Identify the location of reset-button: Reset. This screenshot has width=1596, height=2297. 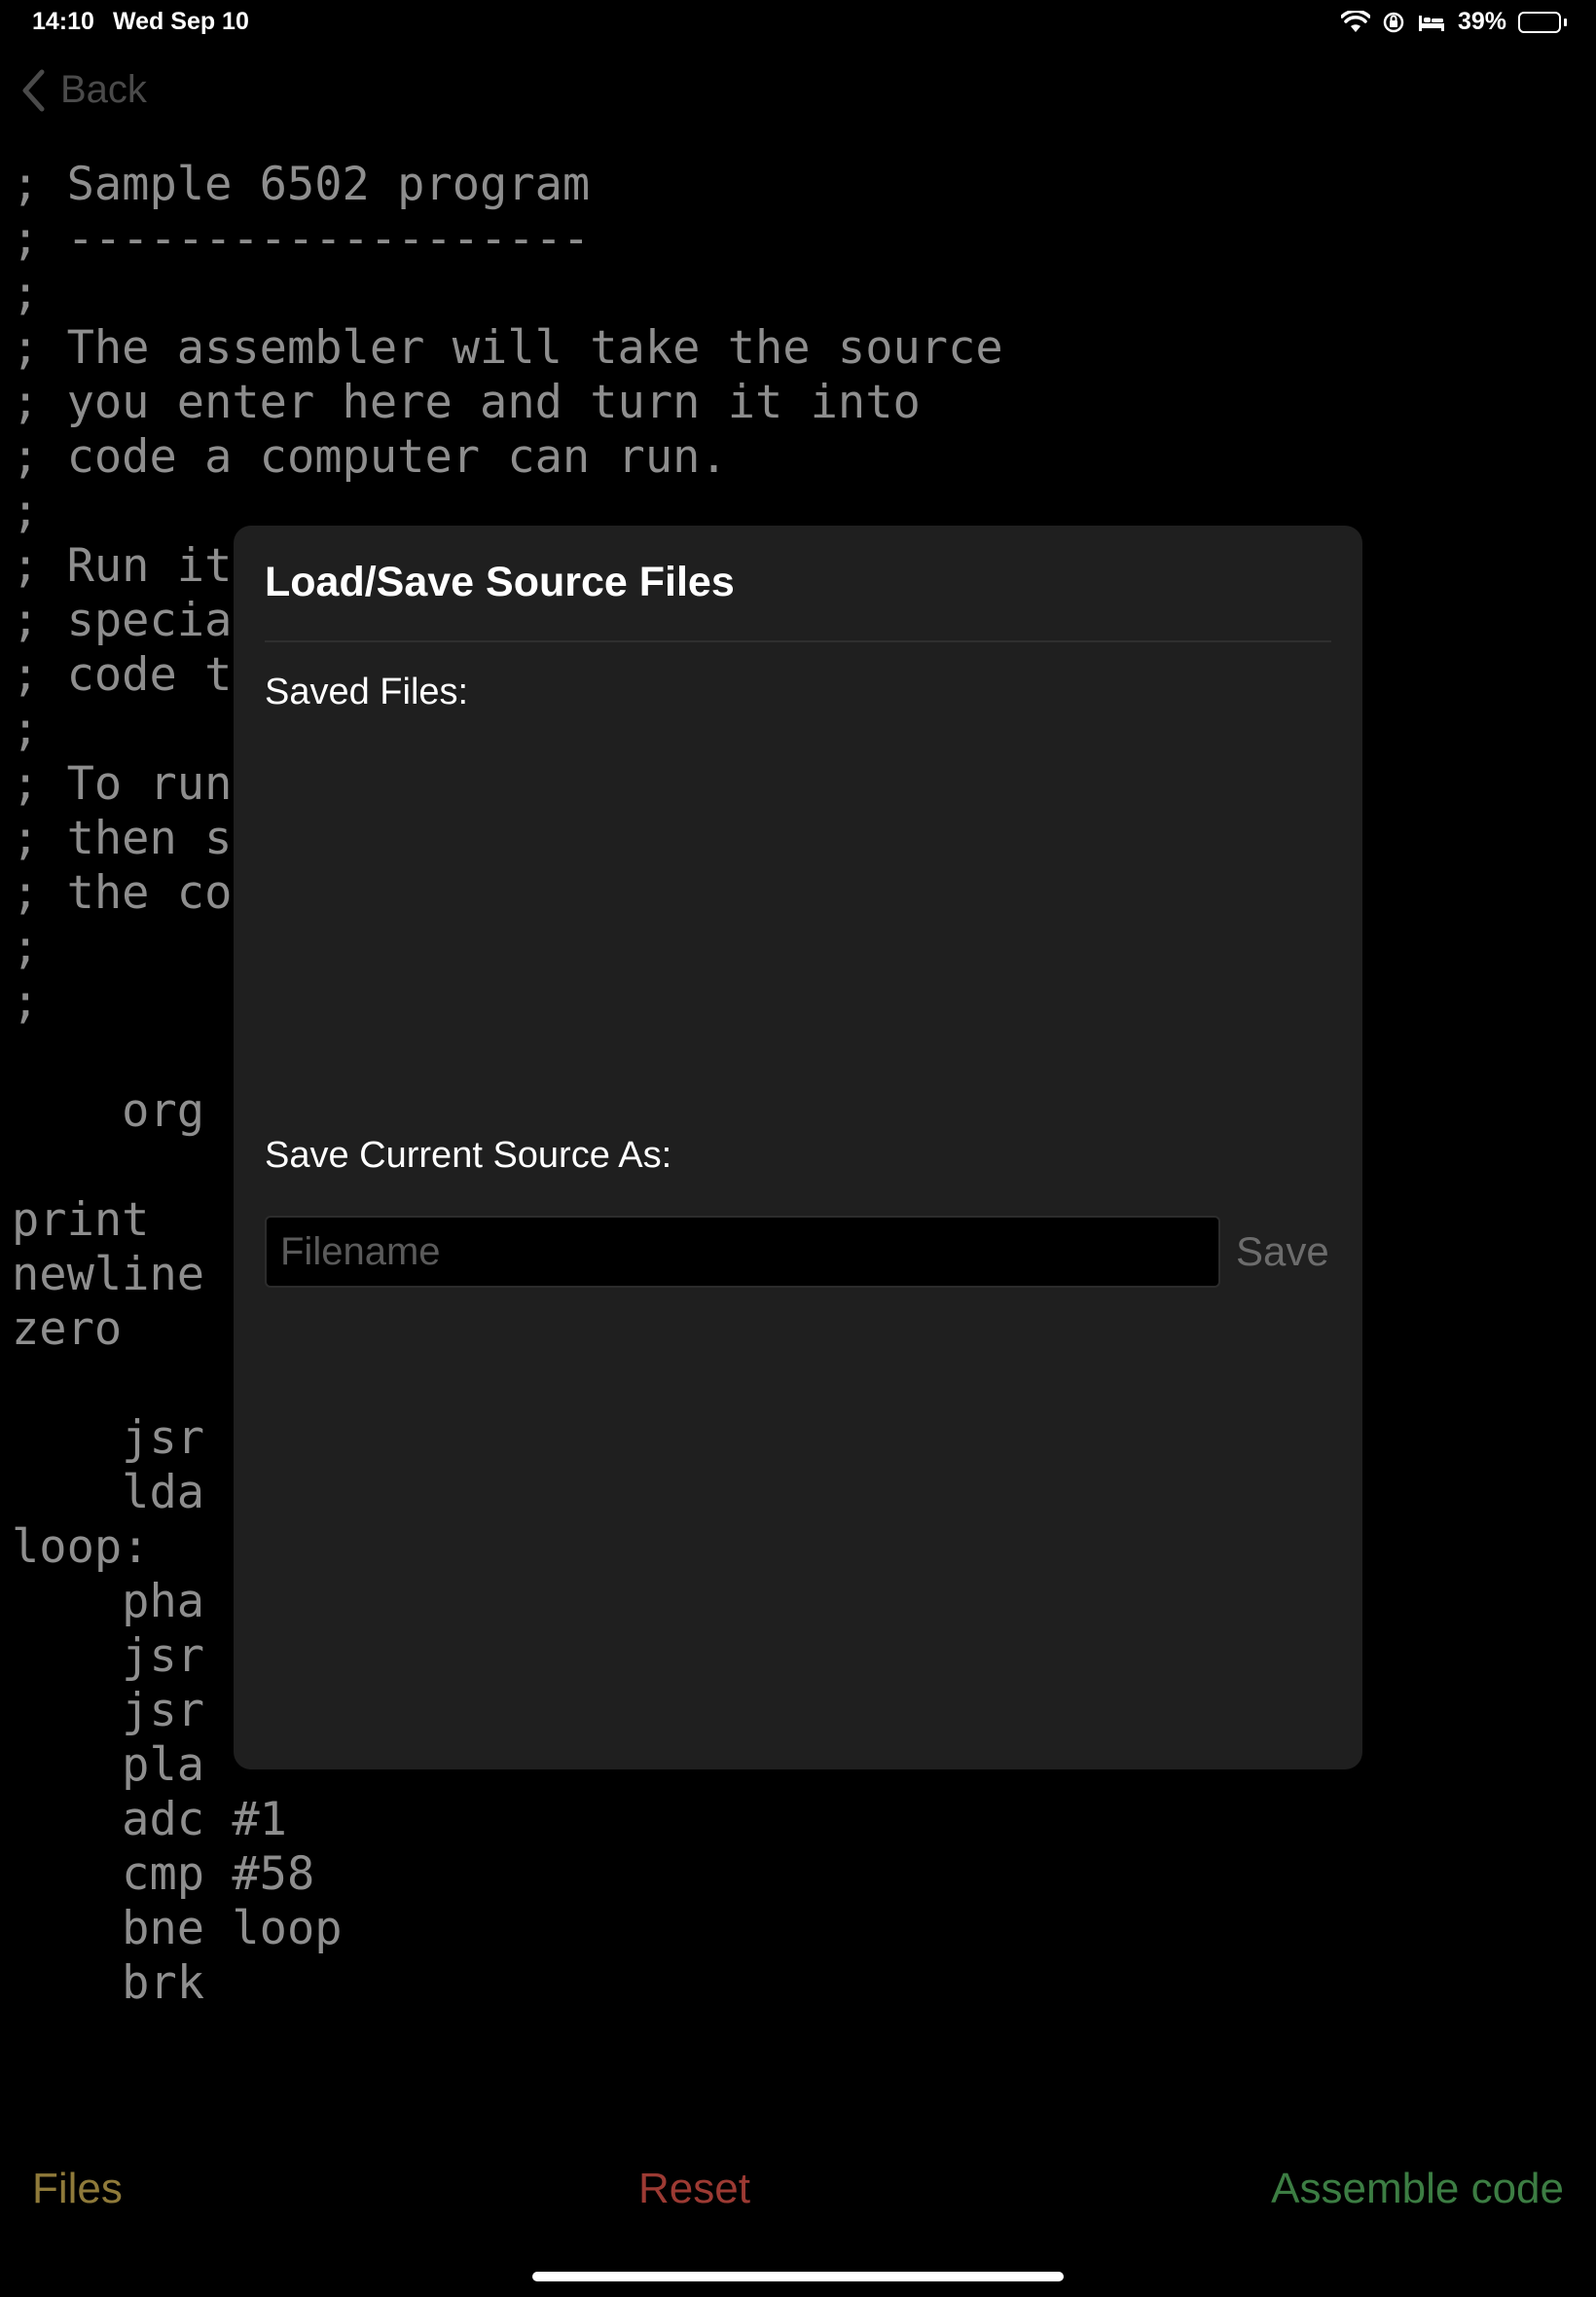
(694, 2189).